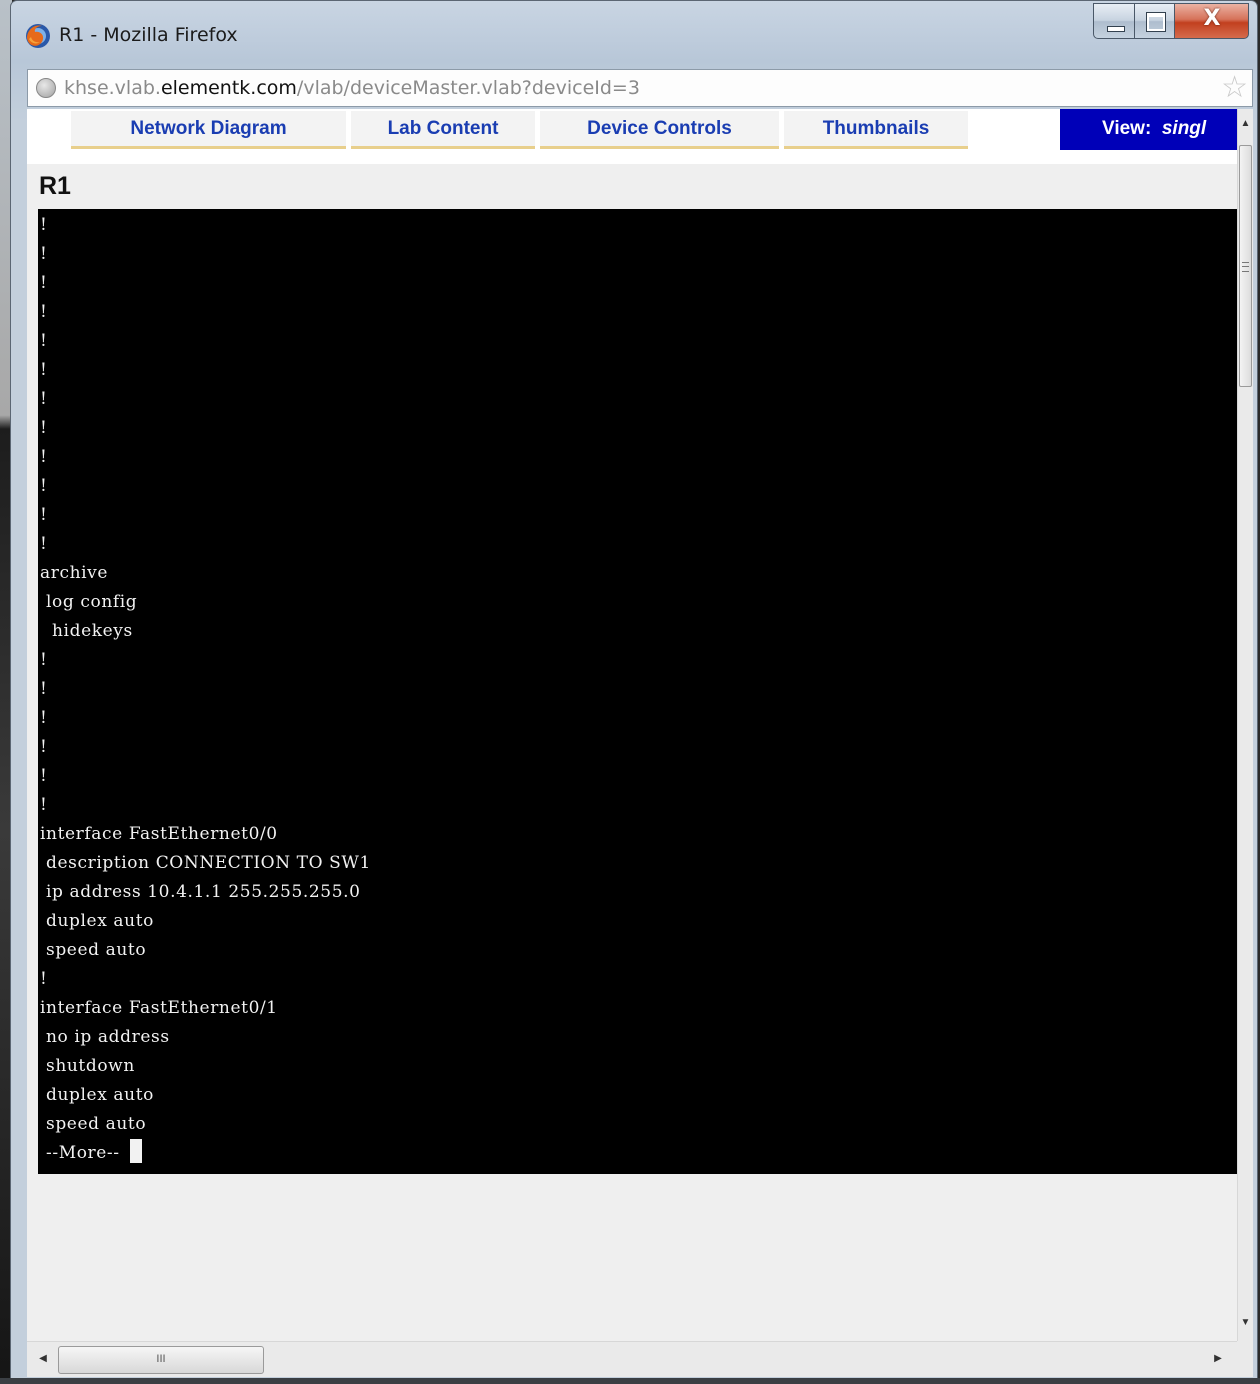 This screenshot has height=1384, width=1260. What do you see at coordinates (1218, 1359) in the screenshot?
I see `scroll-right-arrow-icon: ▶` at bounding box center [1218, 1359].